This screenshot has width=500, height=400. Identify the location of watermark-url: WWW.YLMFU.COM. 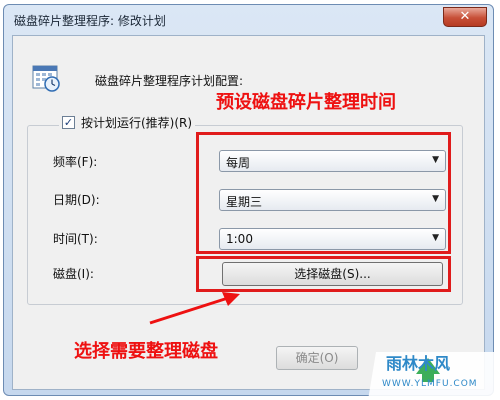
(430, 384).